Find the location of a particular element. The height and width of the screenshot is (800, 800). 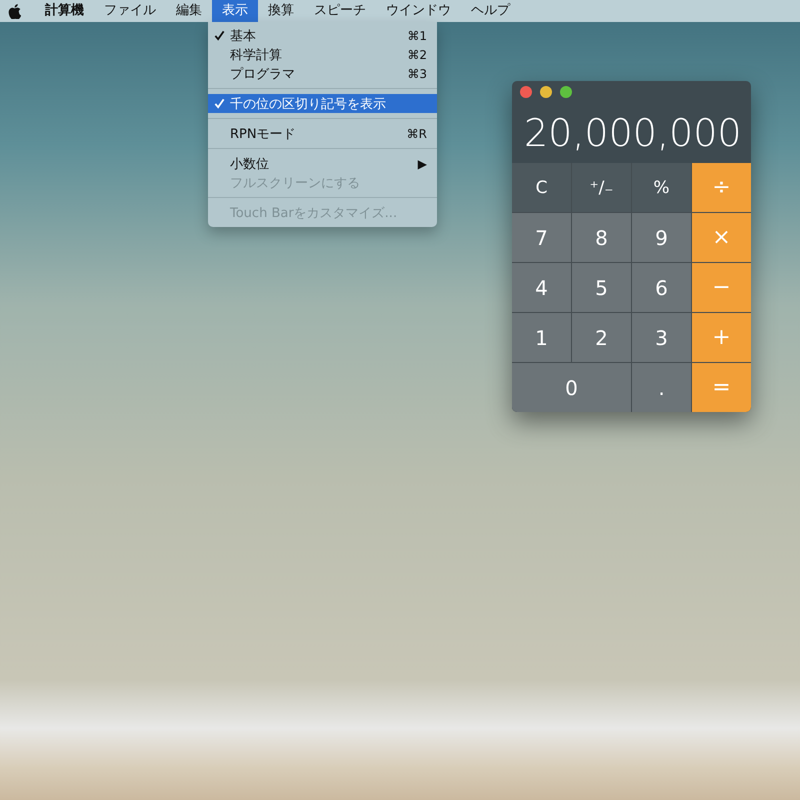

calculator-key: 1 is located at coordinates (541, 337).